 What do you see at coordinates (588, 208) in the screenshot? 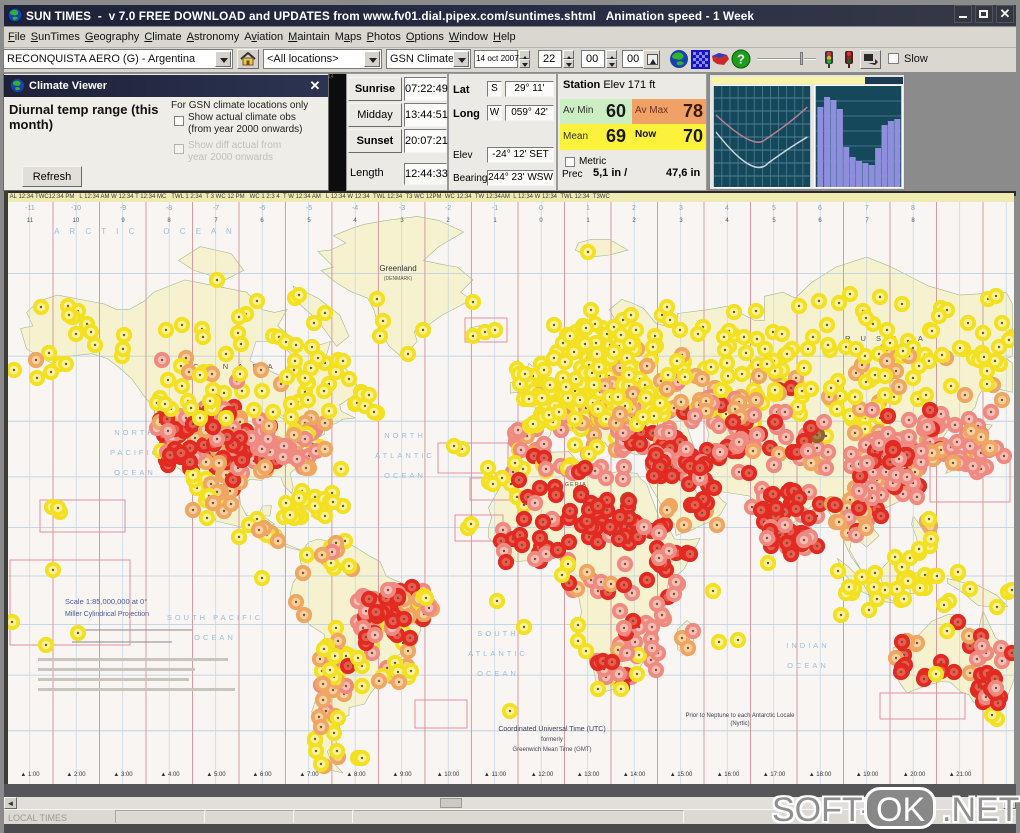
I see `svg-text: 1` at bounding box center [588, 208].